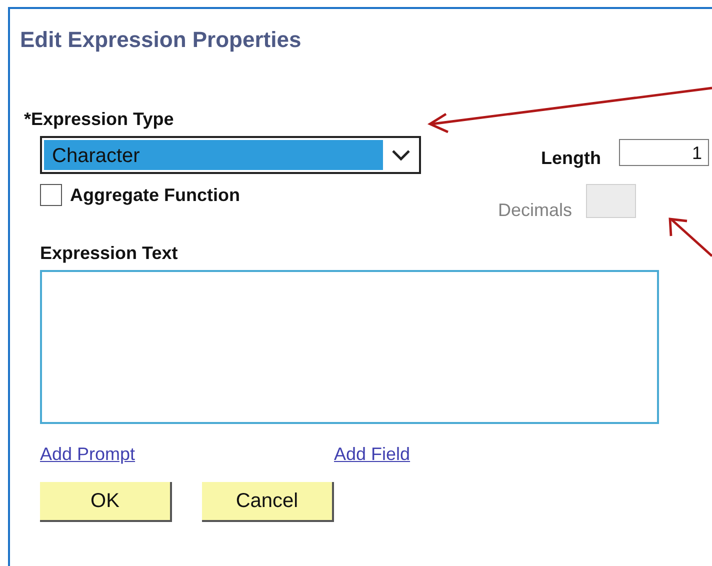 The height and width of the screenshot is (566, 712). What do you see at coordinates (611, 201) in the screenshot?
I see `decimals-input-field` at bounding box center [611, 201].